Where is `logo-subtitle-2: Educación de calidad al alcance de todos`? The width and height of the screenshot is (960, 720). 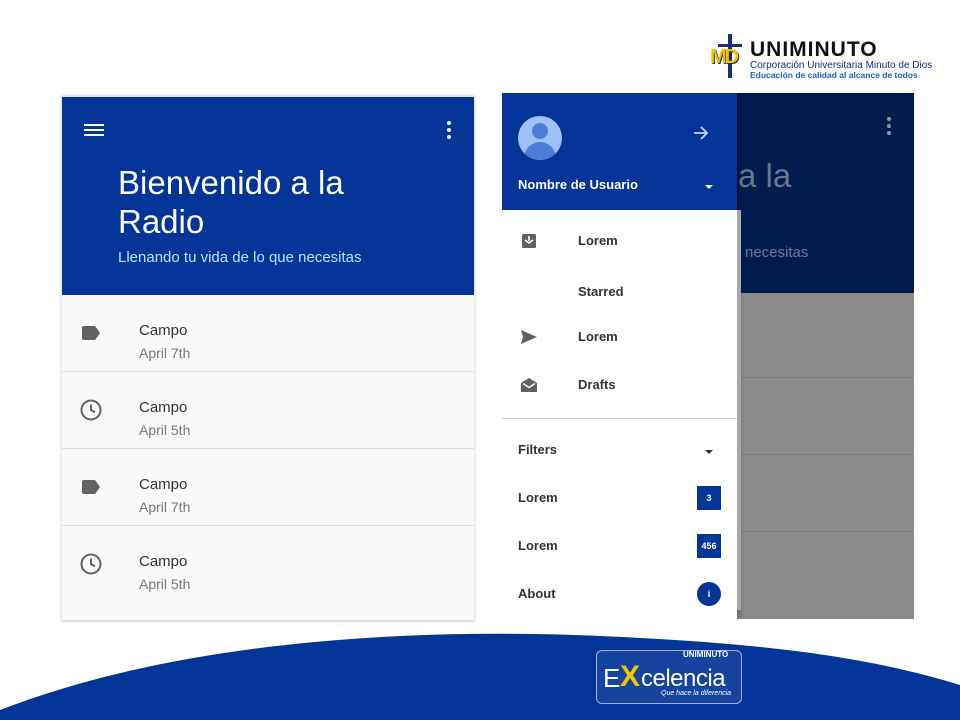 logo-subtitle-2: Educación de calidad al alcance de todos is located at coordinates (834, 75).